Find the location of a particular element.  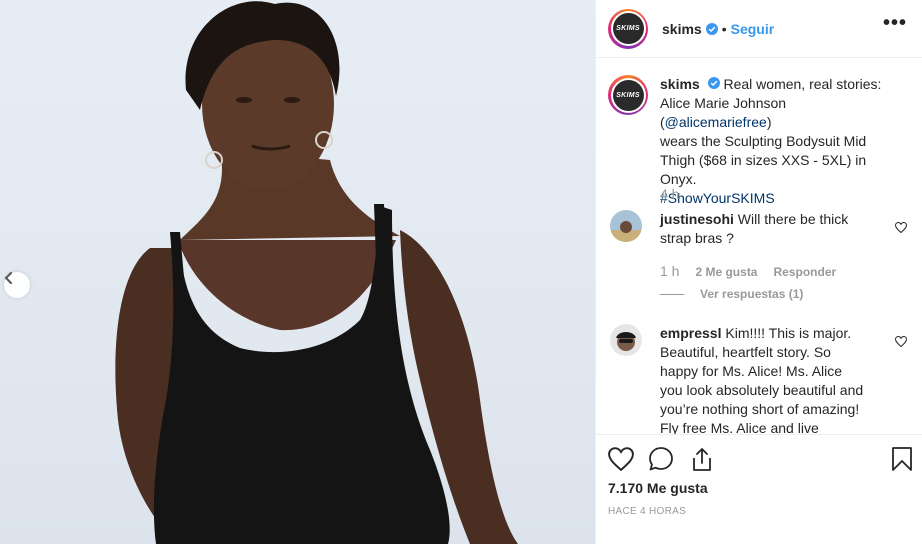

hashtag-link: #ShowYourSKIMS is located at coordinates (780, 198).